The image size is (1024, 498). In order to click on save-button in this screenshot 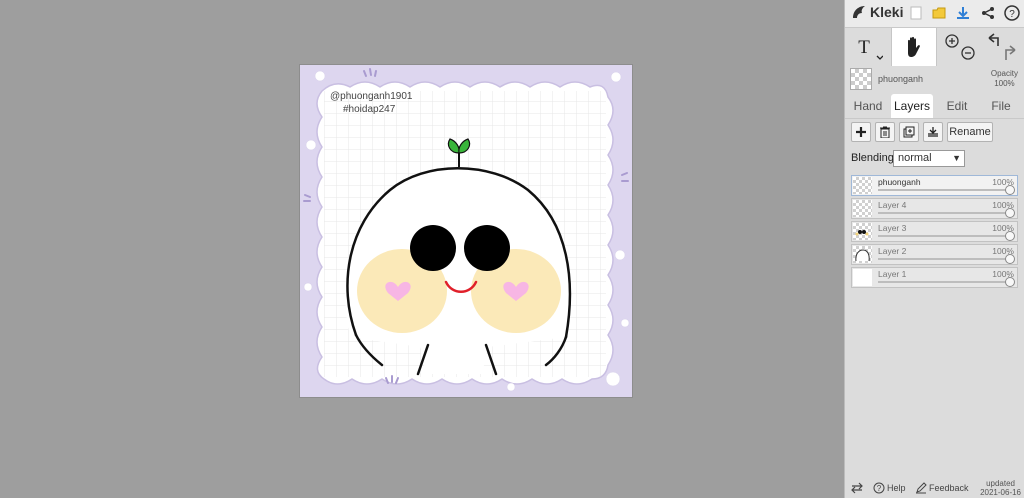, I will do `click(939, 13)`.